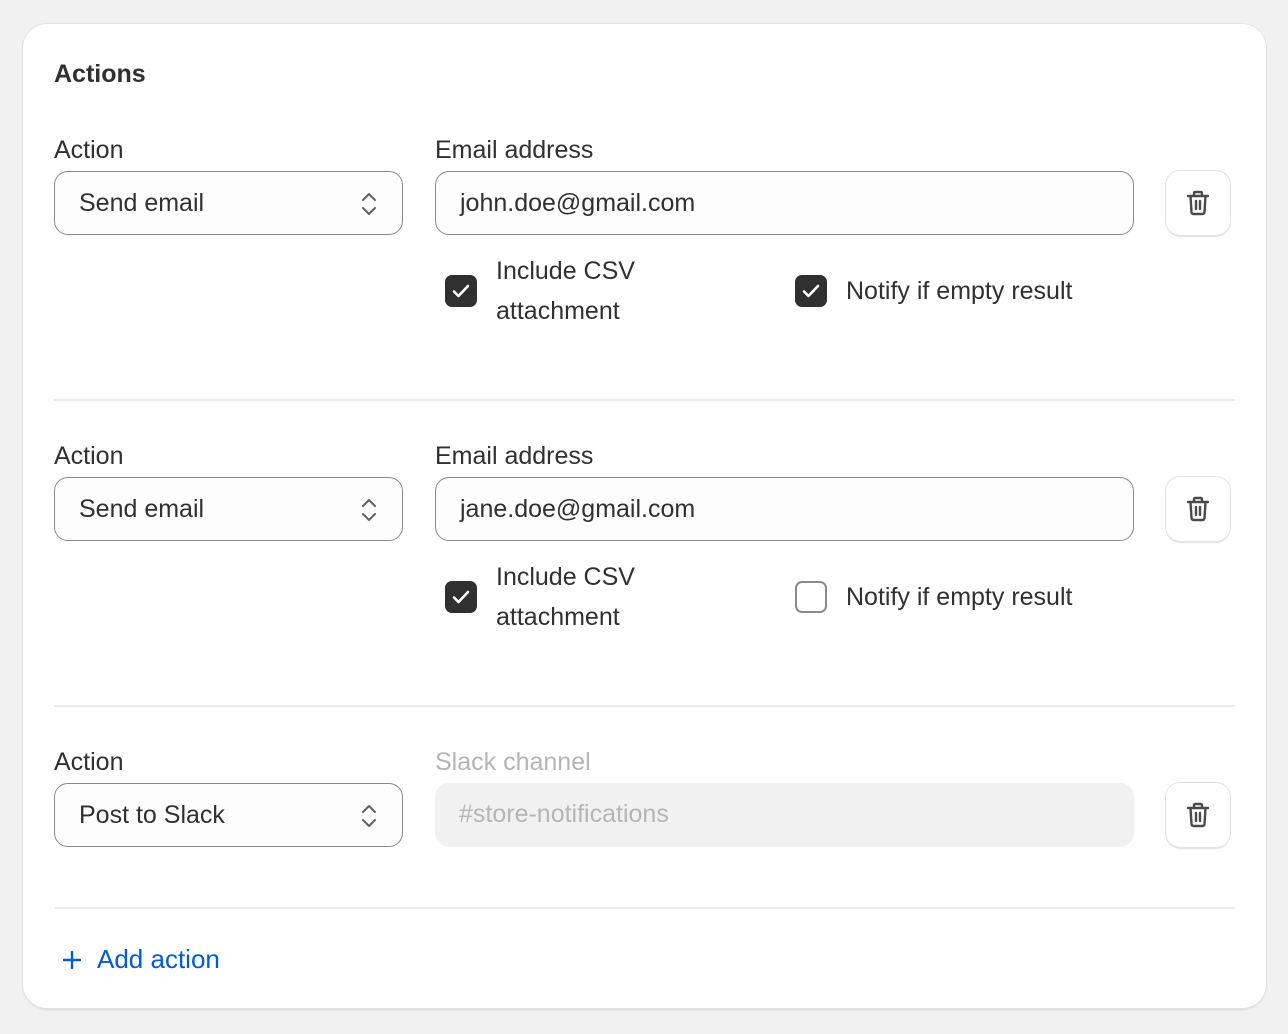 The width and height of the screenshot is (1288, 1034). Describe the element at coordinates (72, 959) in the screenshot. I see `plus-icon` at that location.